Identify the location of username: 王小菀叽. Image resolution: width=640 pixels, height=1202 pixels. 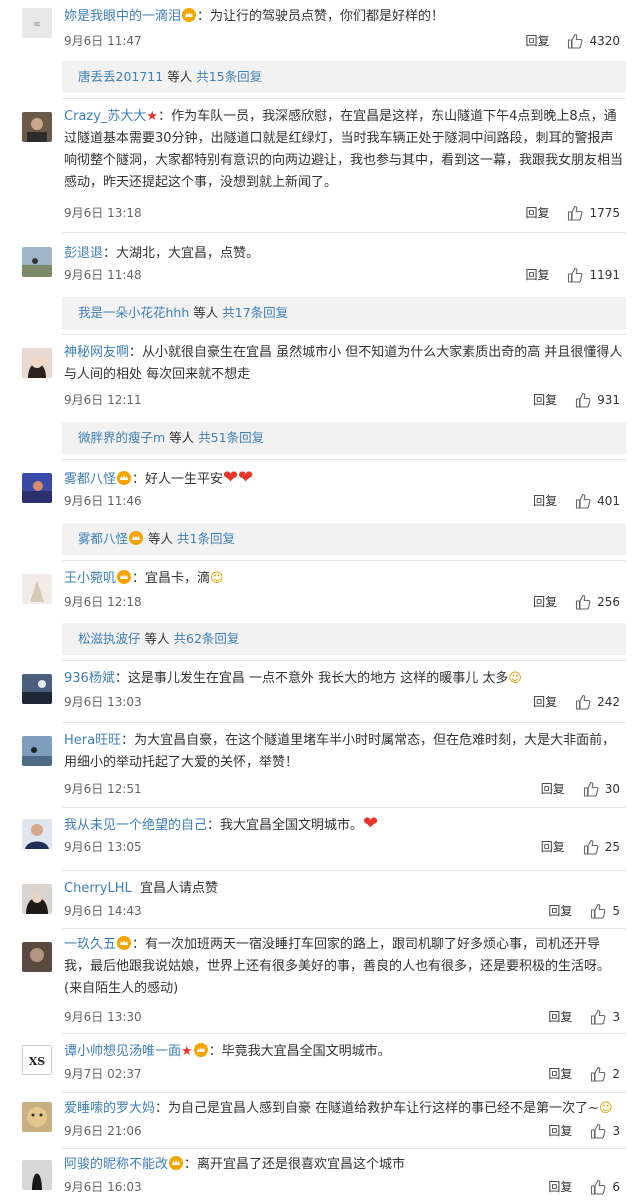
(90, 578).